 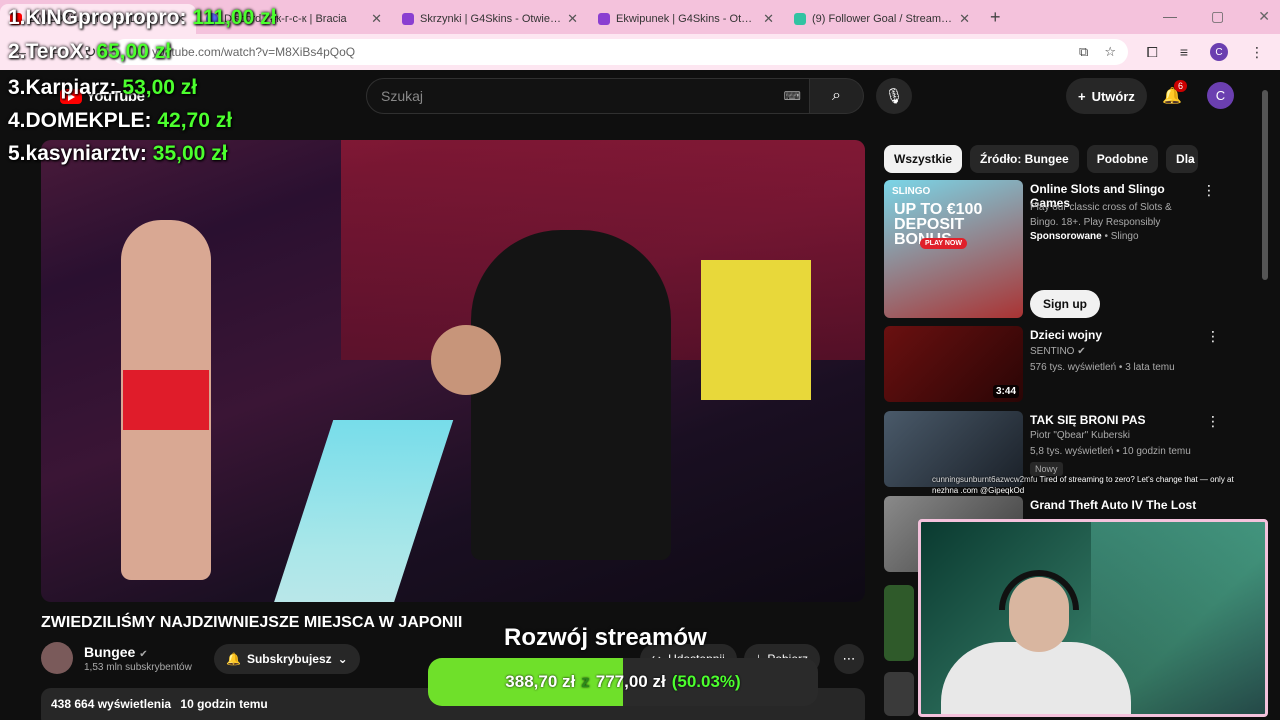 What do you see at coordinates (923, 159) in the screenshot?
I see `chip-all: Wszystkie` at bounding box center [923, 159].